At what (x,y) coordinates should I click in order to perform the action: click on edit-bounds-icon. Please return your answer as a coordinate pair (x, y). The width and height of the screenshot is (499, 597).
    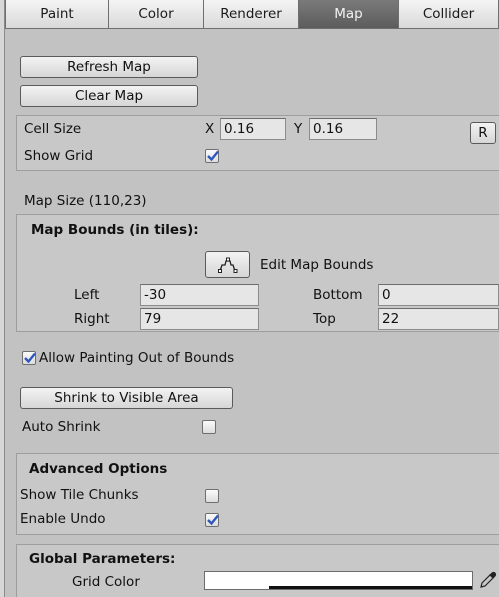
    Looking at the image, I should click on (227, 265).